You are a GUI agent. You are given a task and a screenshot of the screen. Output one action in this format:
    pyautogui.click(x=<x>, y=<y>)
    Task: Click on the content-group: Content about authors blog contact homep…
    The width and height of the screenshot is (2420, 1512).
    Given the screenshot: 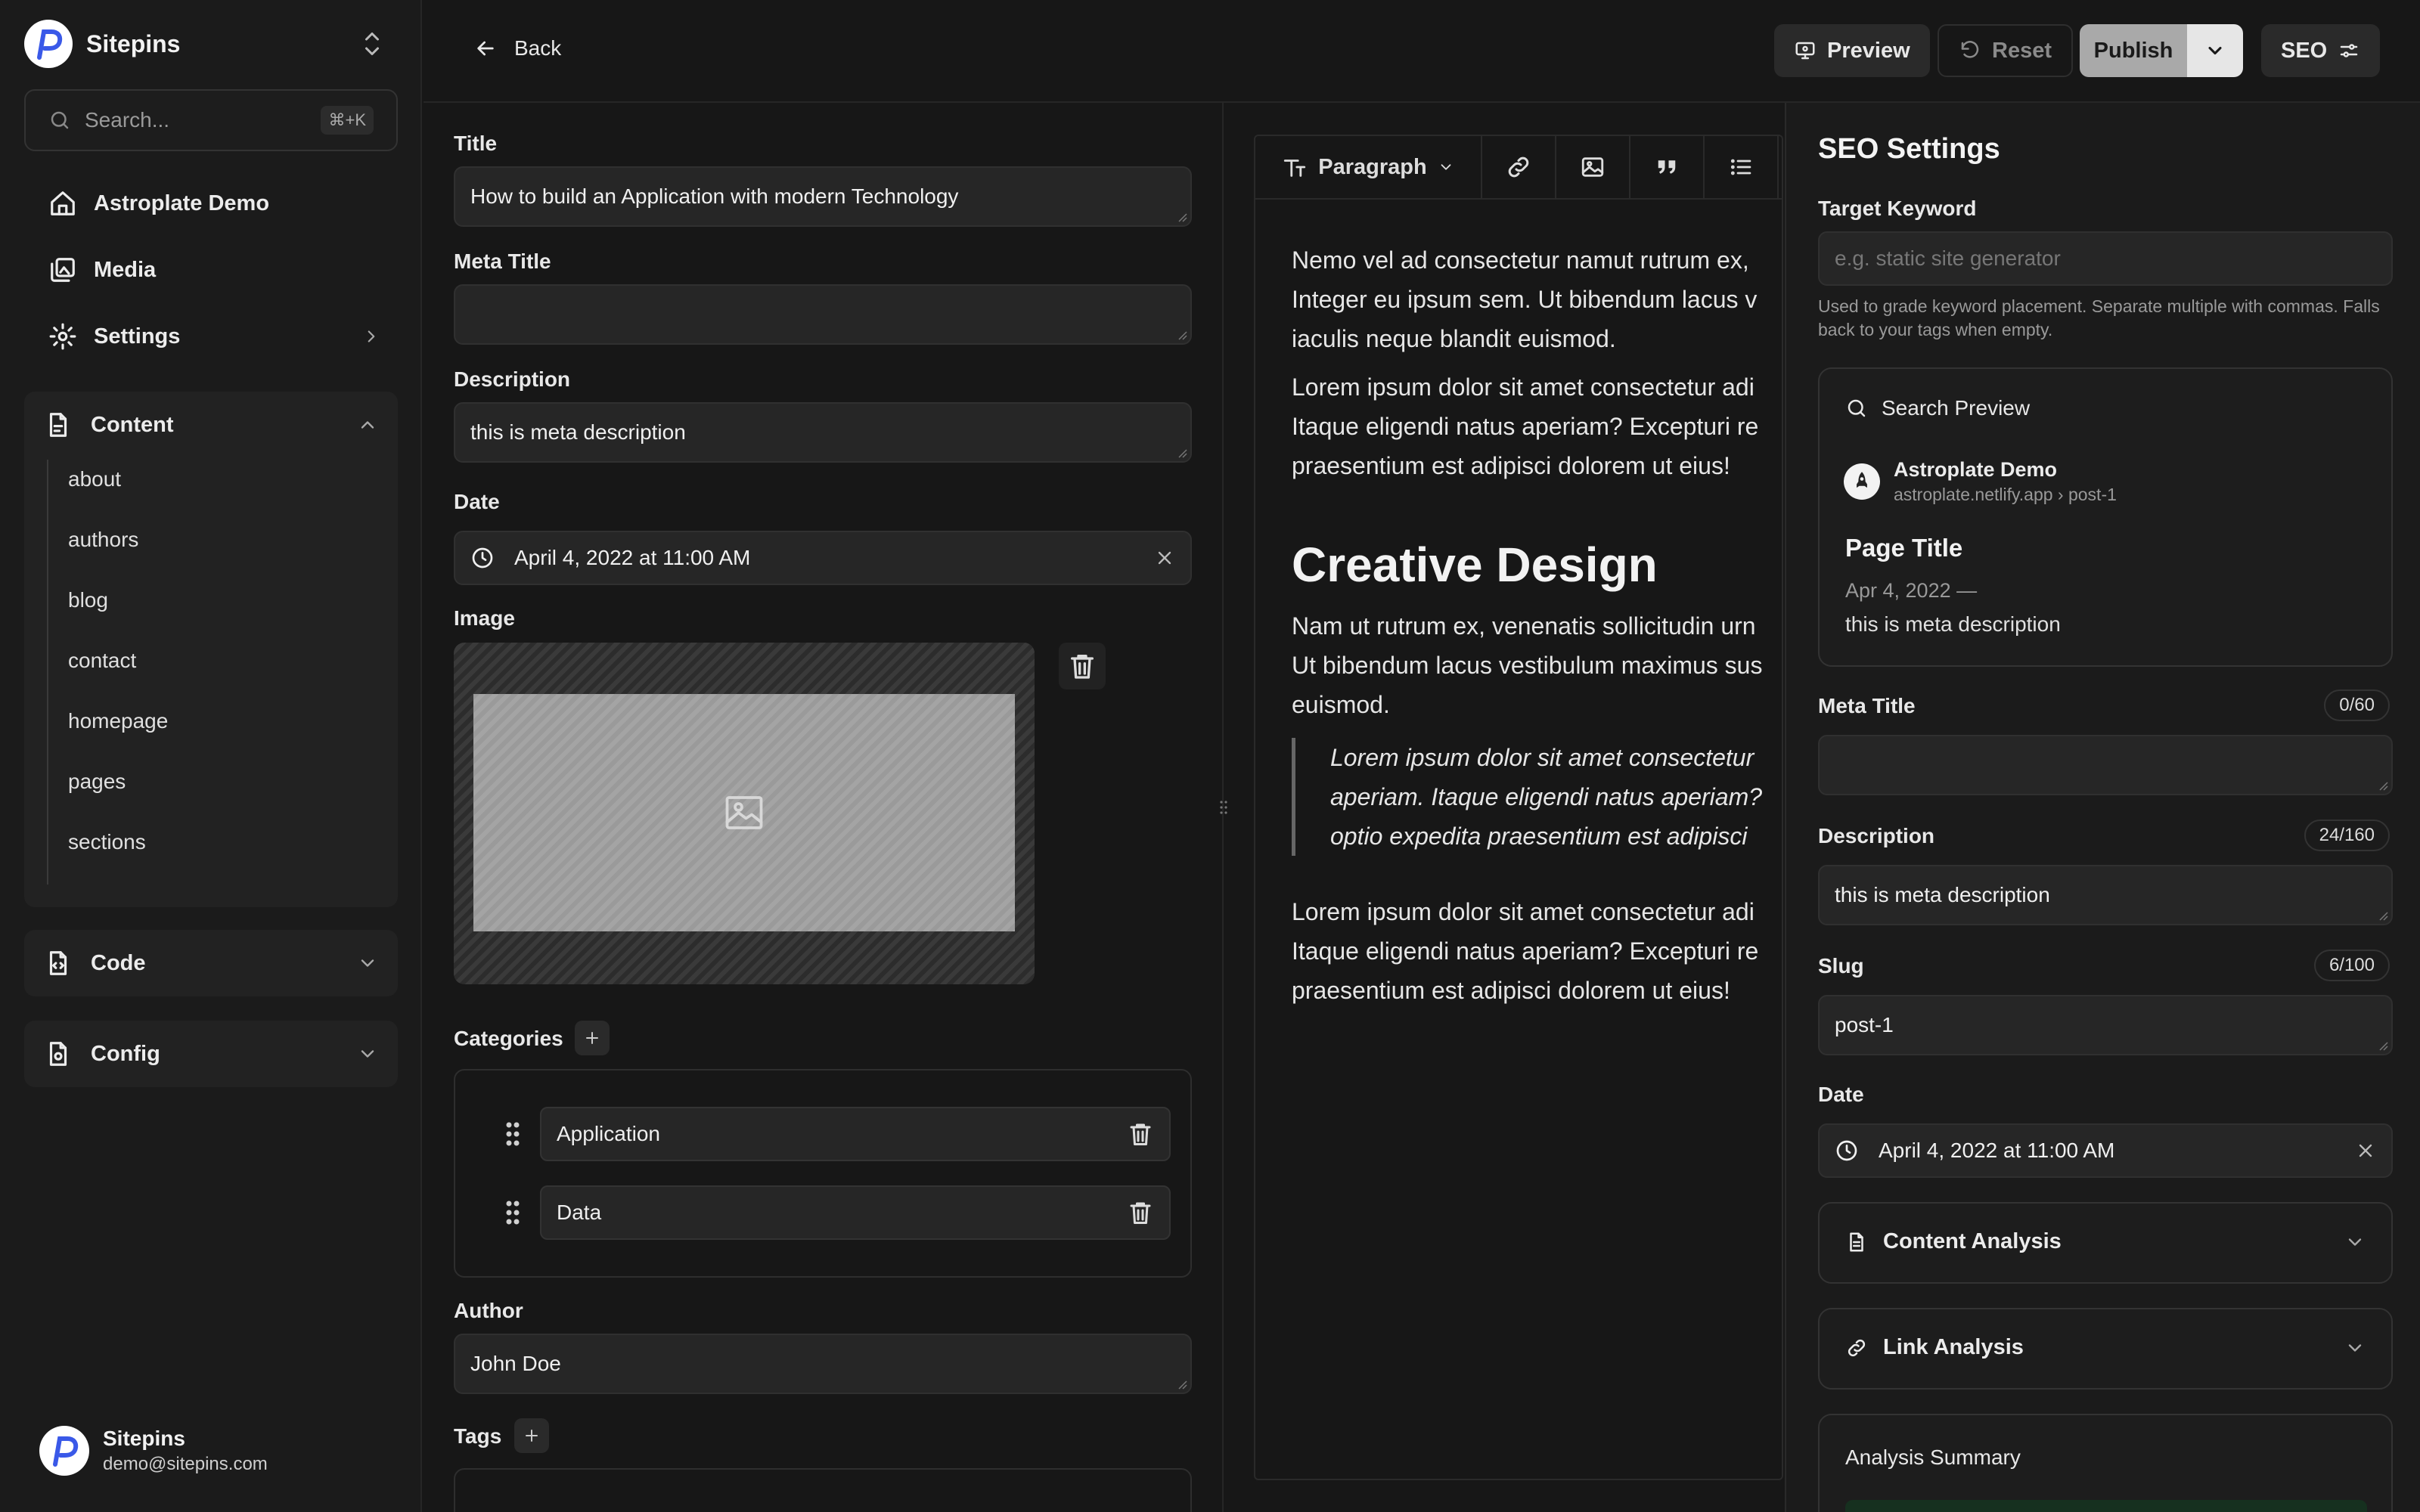 What is the action you would take?
    pyautogui.click(x=211, y=649)
    